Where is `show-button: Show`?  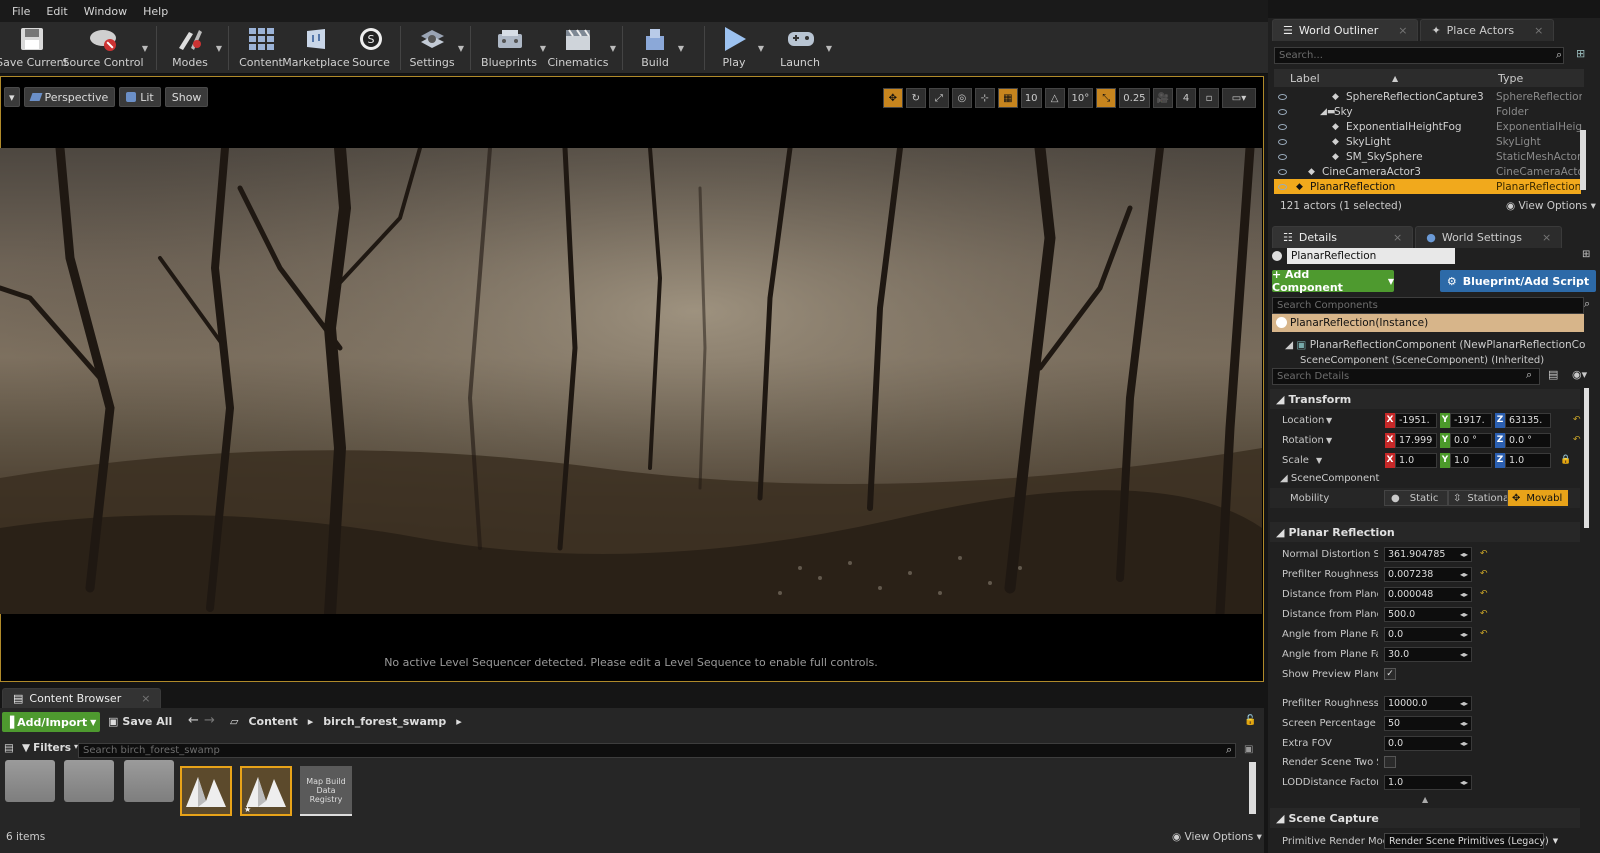 show-button: Show is located at coordinates (186, 97).